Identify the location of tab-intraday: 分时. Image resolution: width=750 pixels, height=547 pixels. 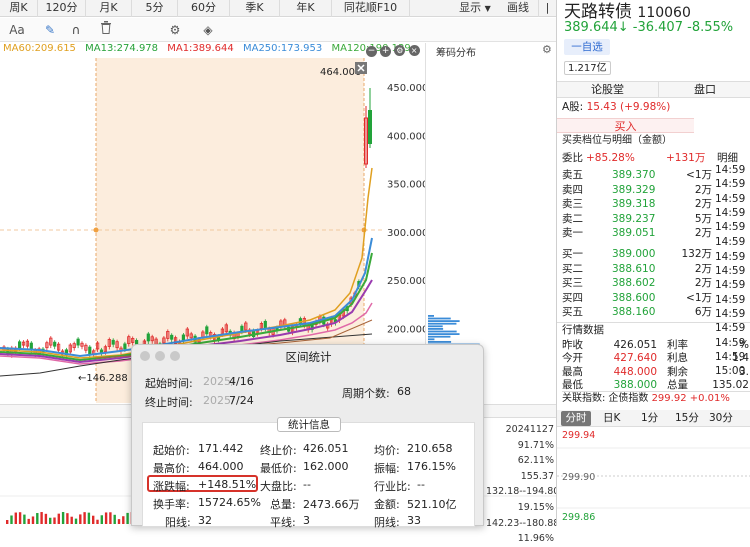
(576, 418).